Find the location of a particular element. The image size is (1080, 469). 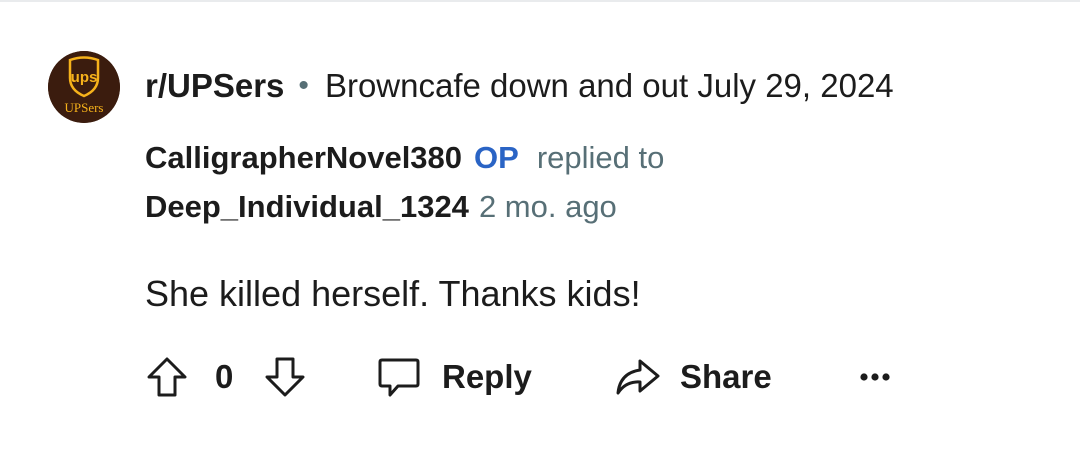

comment-body: She killed herself. Thanks kids! is located at coordinates (393, 293).